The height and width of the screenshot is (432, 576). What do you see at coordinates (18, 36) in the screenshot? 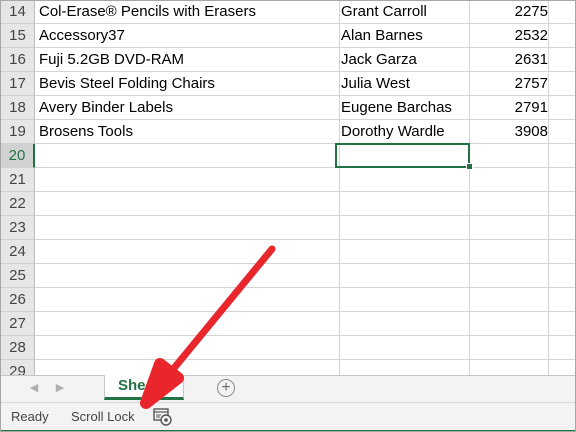
I see `row-header: 15` at bounding box center [18, 36].